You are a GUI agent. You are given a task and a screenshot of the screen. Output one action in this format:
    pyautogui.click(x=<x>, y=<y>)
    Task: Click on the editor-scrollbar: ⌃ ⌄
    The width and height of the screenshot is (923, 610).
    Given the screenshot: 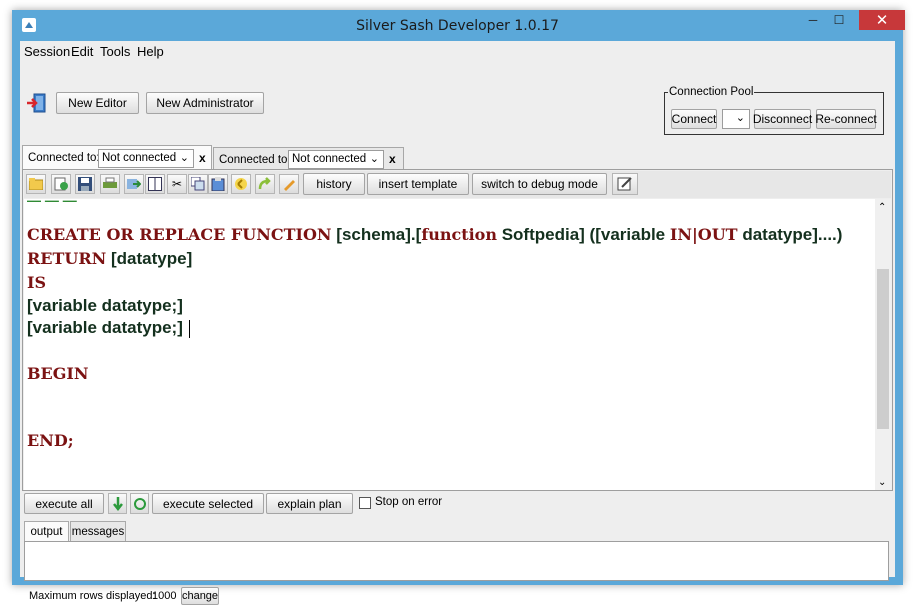 What is the action you would take?
    pyautogui.click(x=883, y=344)
    